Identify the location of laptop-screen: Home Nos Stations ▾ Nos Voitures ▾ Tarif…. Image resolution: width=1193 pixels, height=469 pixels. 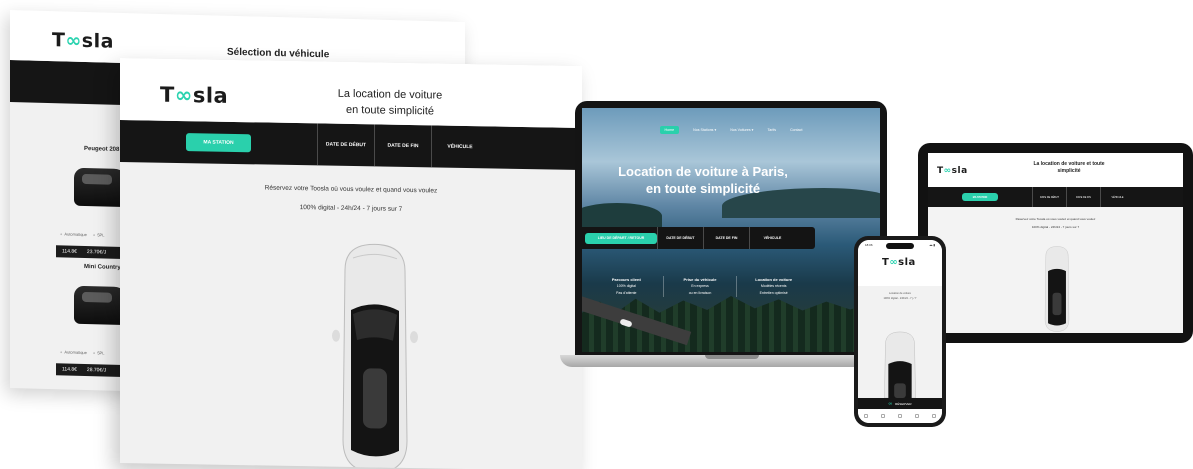
(731, 230).